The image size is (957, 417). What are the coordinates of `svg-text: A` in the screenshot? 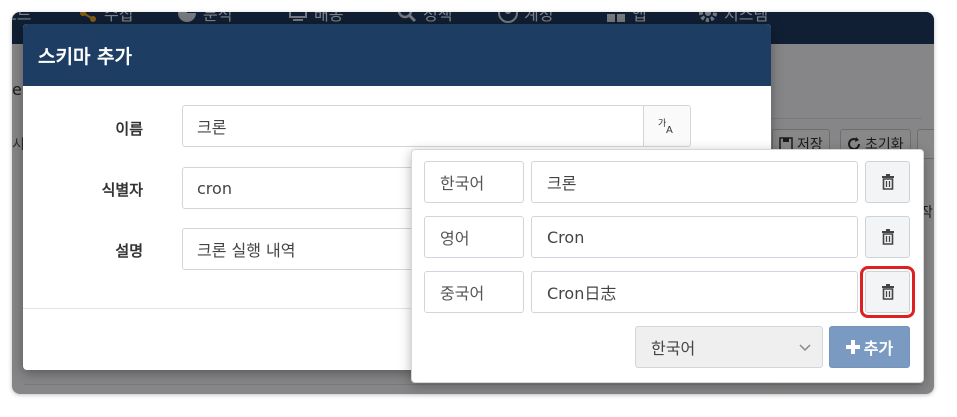 It's located at (669, 130).